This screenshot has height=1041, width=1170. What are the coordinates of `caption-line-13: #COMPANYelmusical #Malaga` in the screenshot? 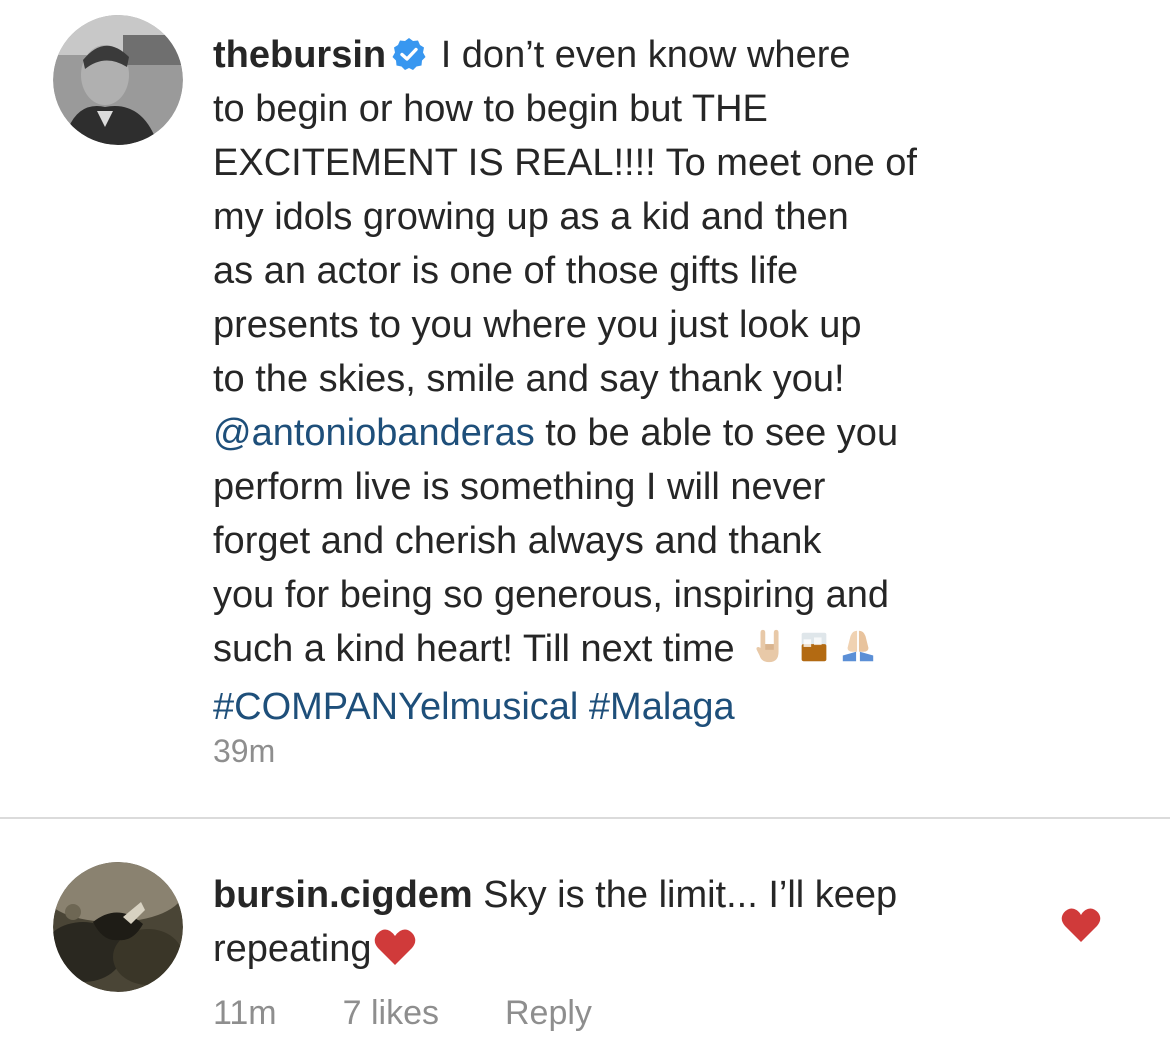 It's located at (643, 707).